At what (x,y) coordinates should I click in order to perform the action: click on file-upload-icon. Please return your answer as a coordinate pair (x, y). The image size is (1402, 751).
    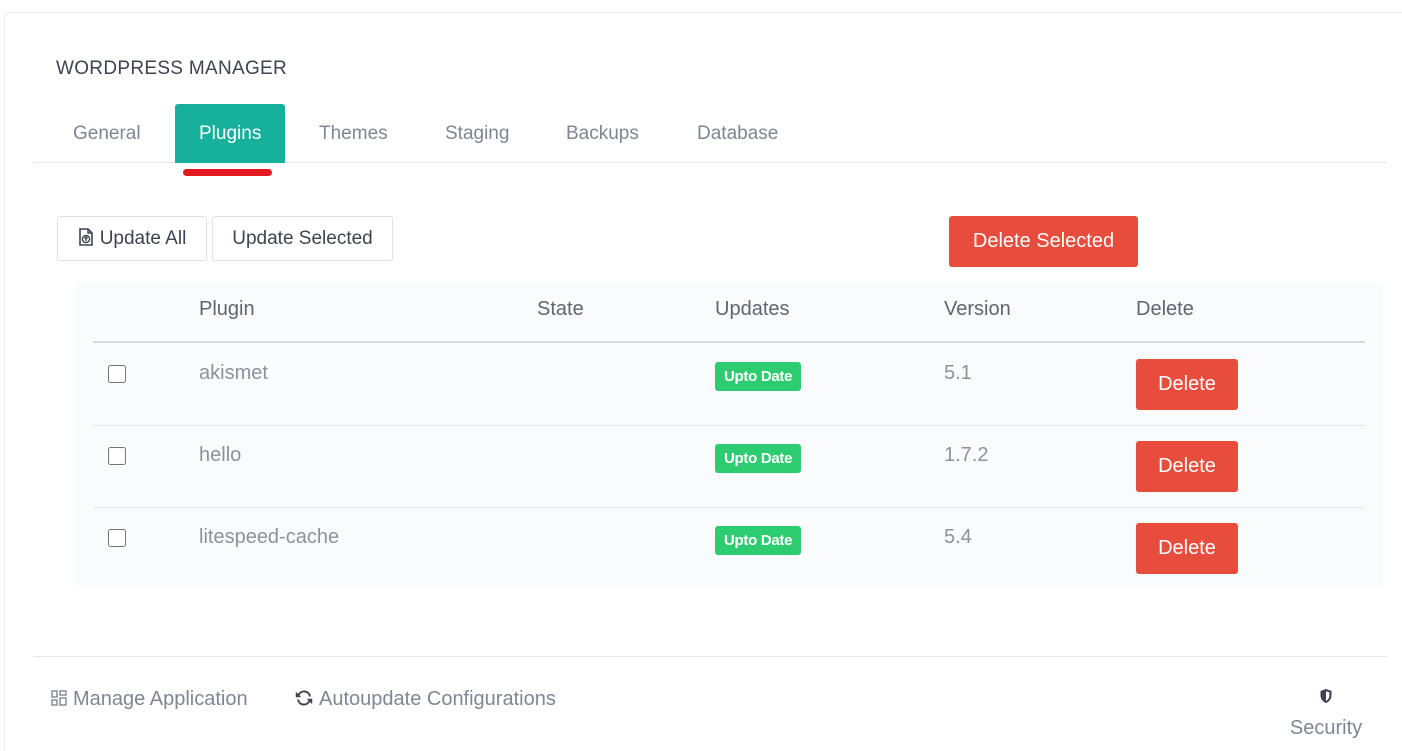
    Looking at the image, I should click on (86, 232).